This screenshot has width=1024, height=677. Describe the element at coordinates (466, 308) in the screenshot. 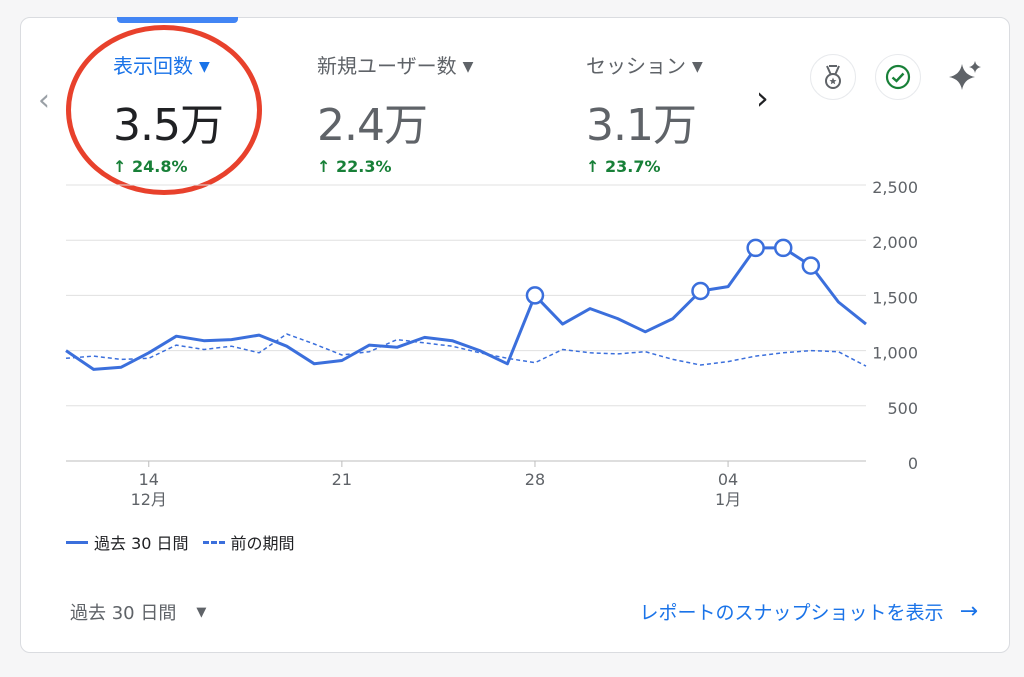

I see `series-line-current` at that location.